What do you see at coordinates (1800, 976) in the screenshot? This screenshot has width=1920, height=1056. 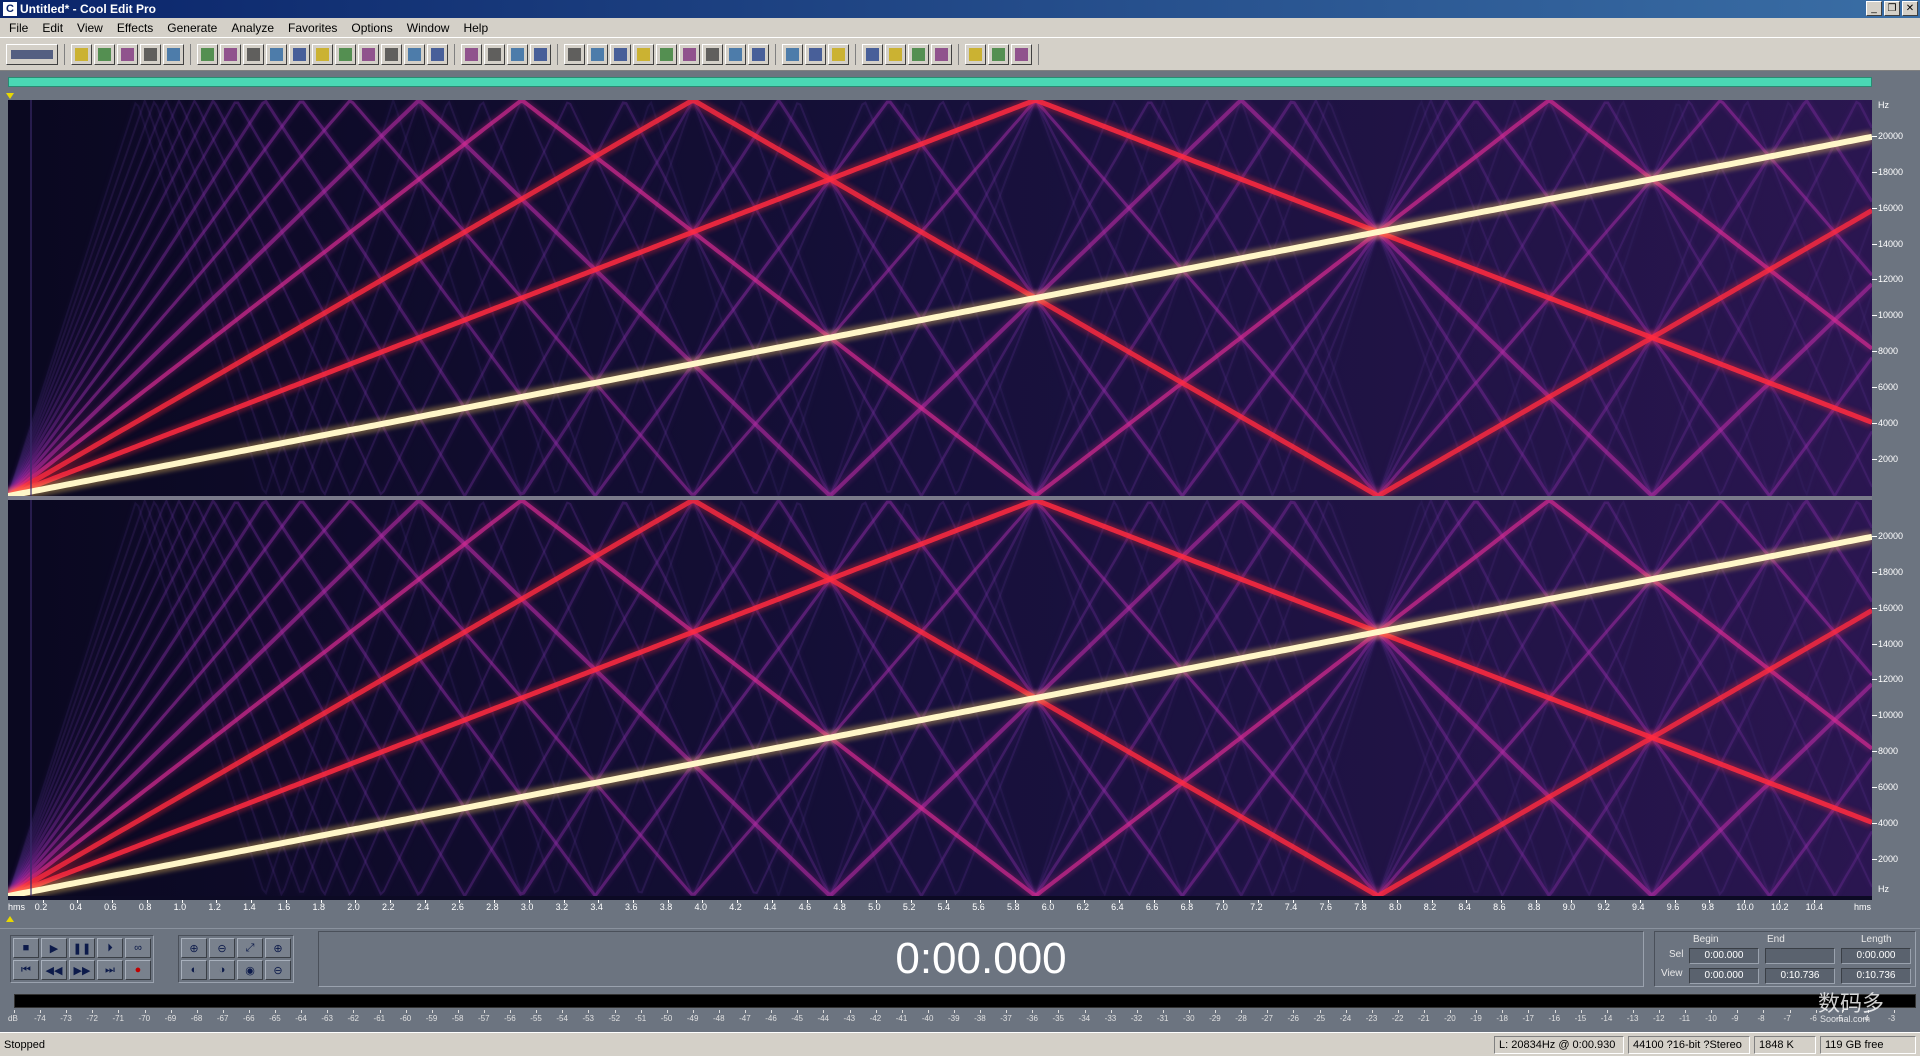 I see `view-end-field: 0:10.736` at bounding box center [1800, 976].